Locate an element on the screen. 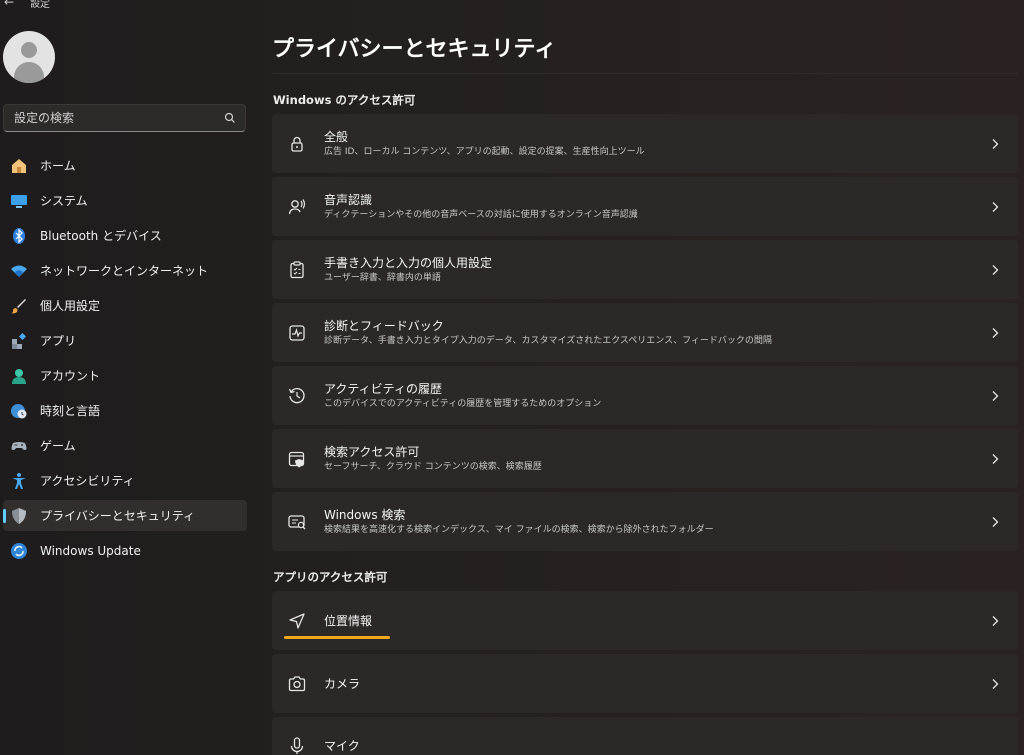 The width and height of the screenshot is (1024, 755). sidebar-item-privacy-security: プライバシーとセキュリティ is located at coordinates (125, 515).